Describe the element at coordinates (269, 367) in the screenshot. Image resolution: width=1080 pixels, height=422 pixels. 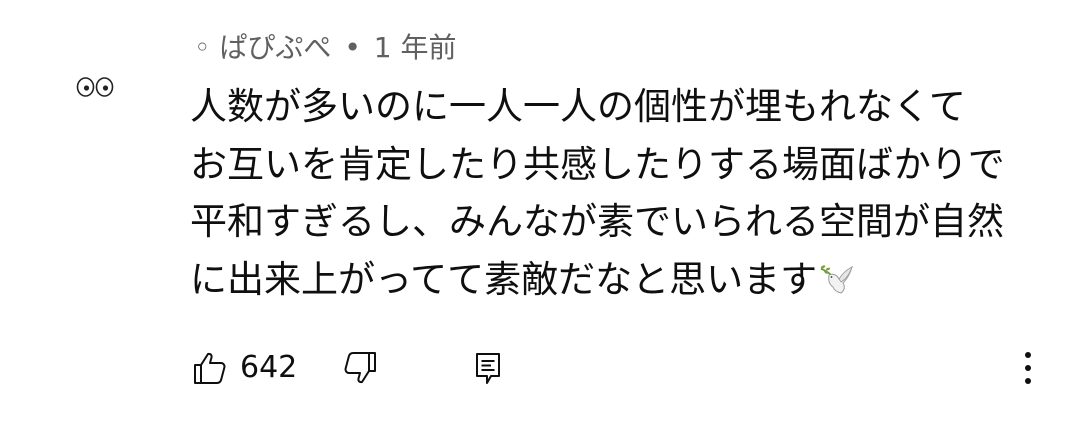
I see `like-count: 642` at that location.